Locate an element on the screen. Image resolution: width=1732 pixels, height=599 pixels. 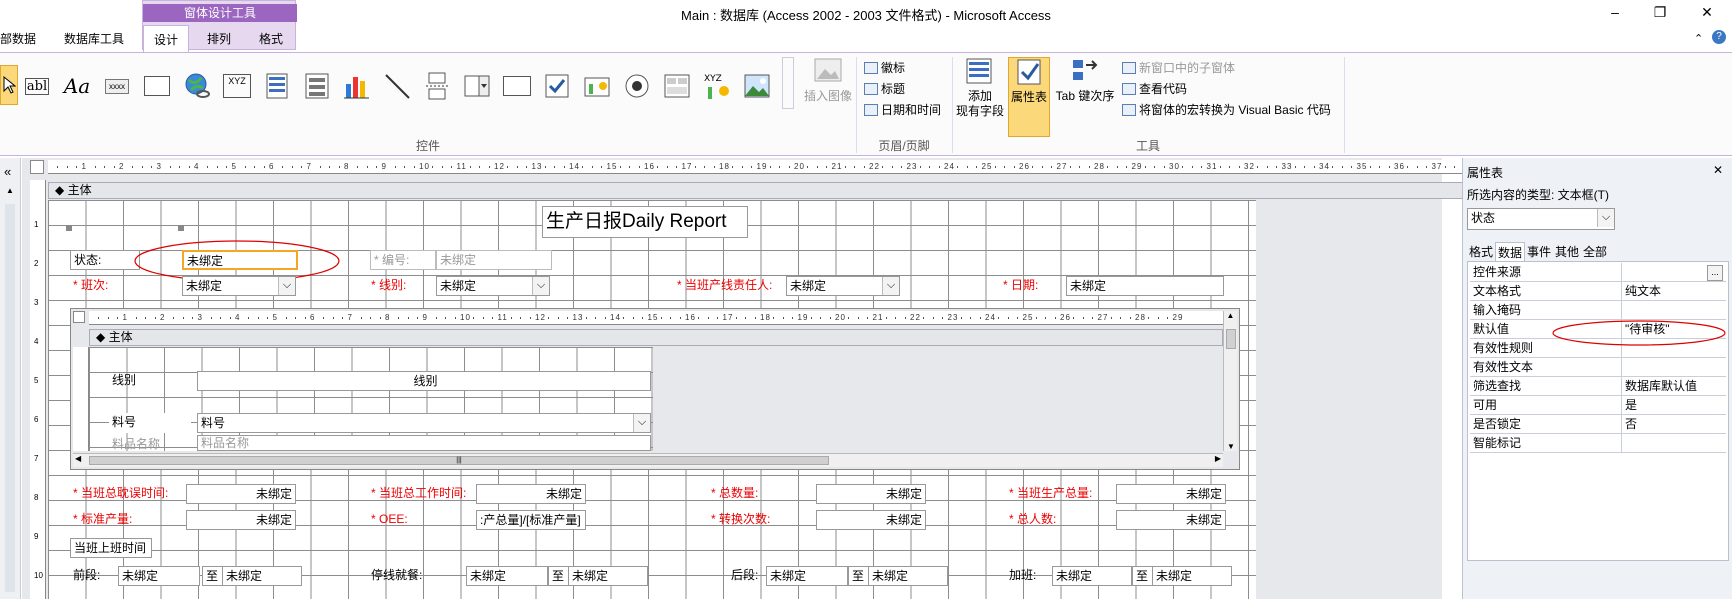
overtime-to-label: 至 is located at coordinates (1143, 576).